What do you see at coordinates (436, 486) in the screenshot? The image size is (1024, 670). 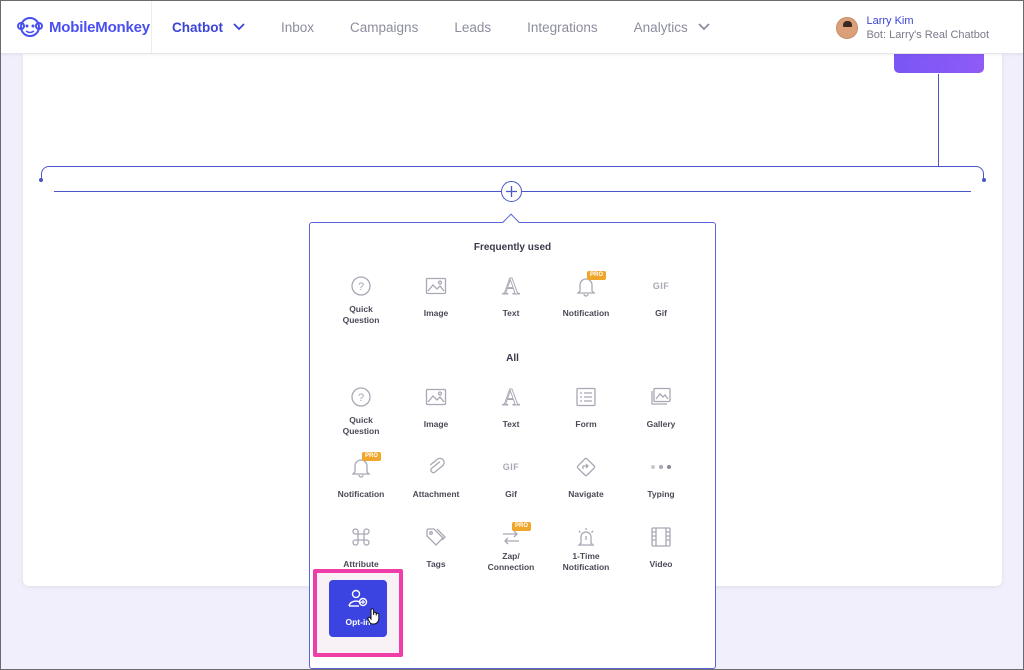 I see `widget-attachment: Attachment` at bounding box center [436, 486].